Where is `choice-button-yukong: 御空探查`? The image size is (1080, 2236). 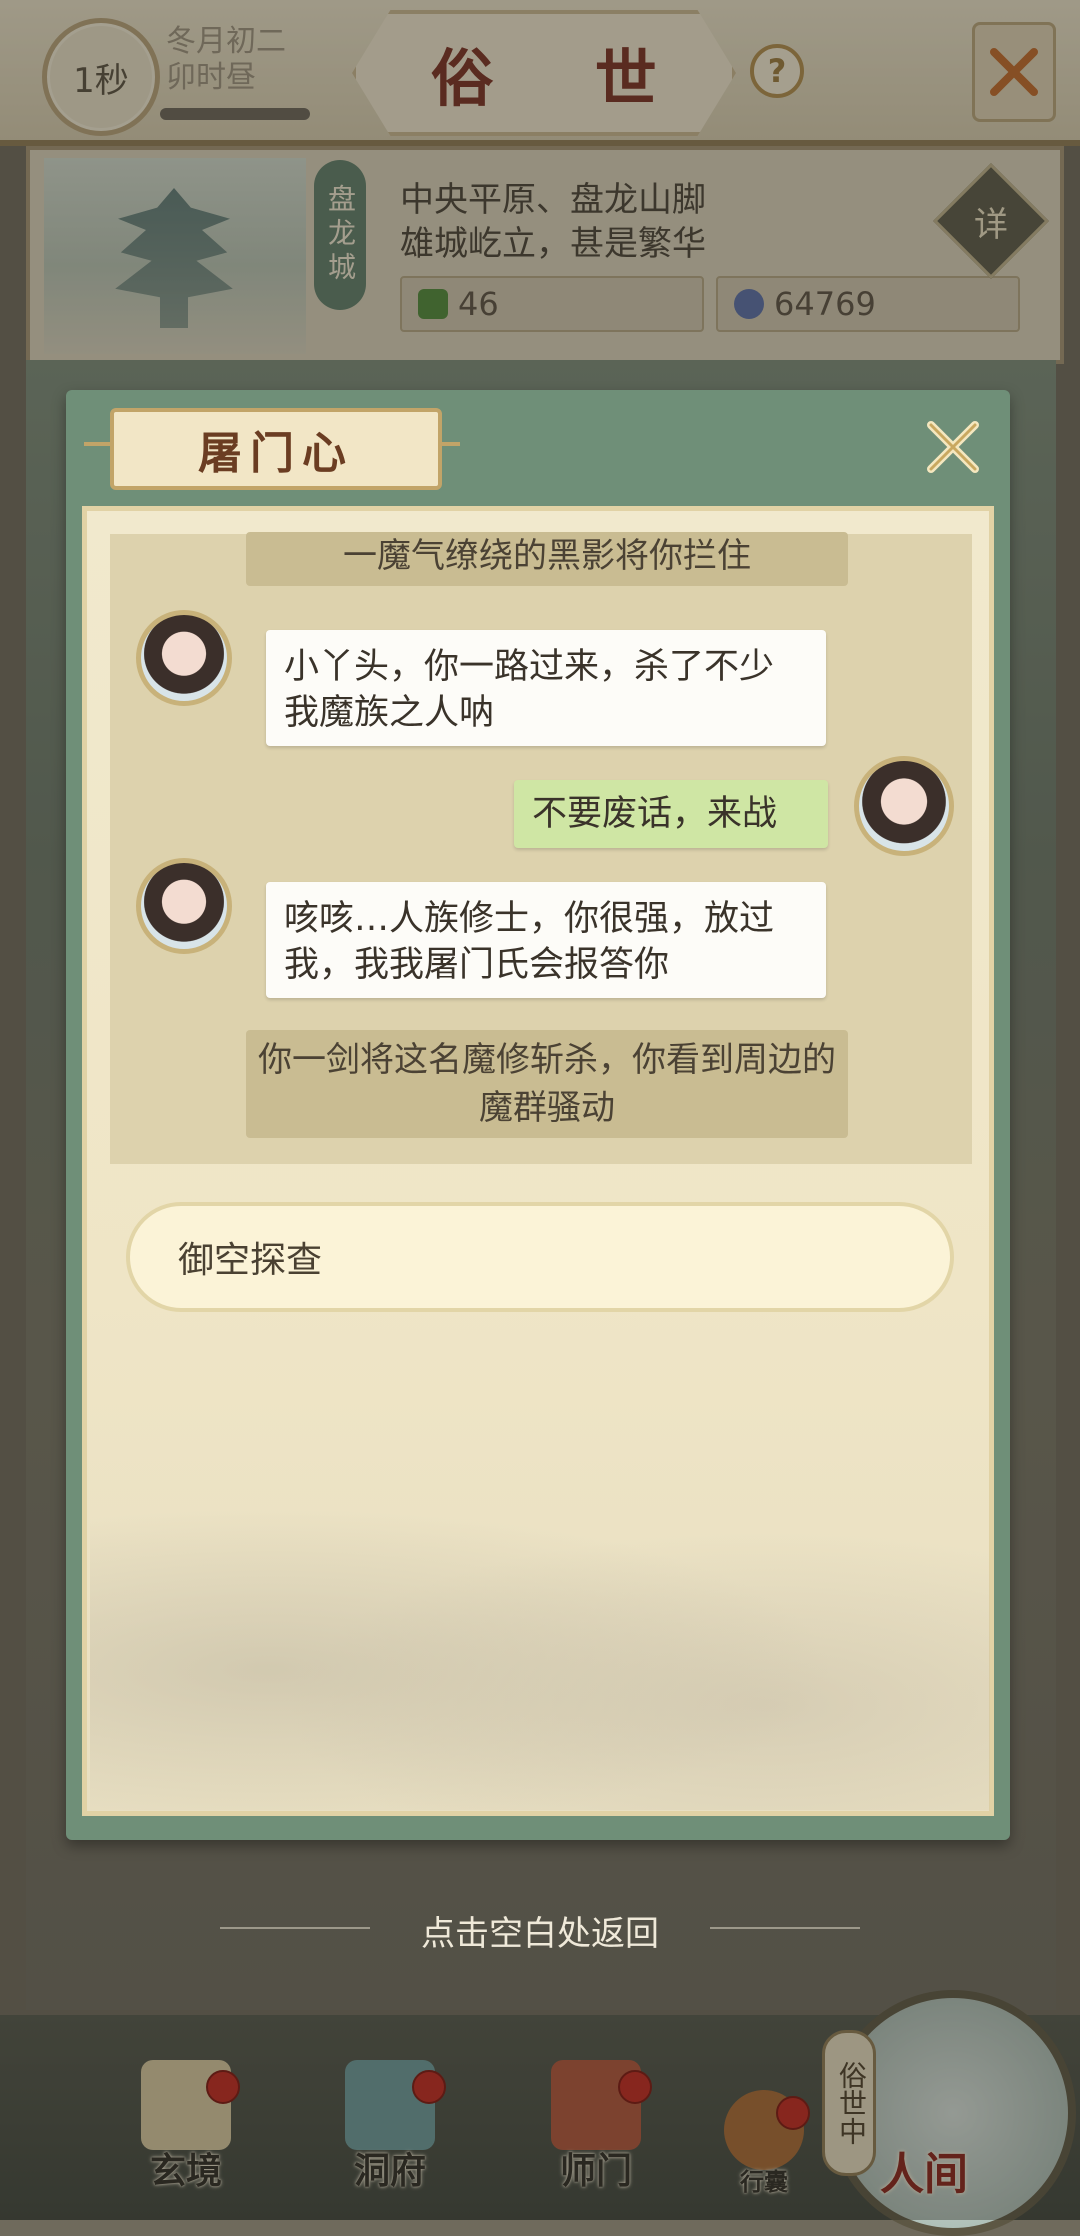 choice-button-yukong: 御空探查 is located at coordinates (540, 1257).